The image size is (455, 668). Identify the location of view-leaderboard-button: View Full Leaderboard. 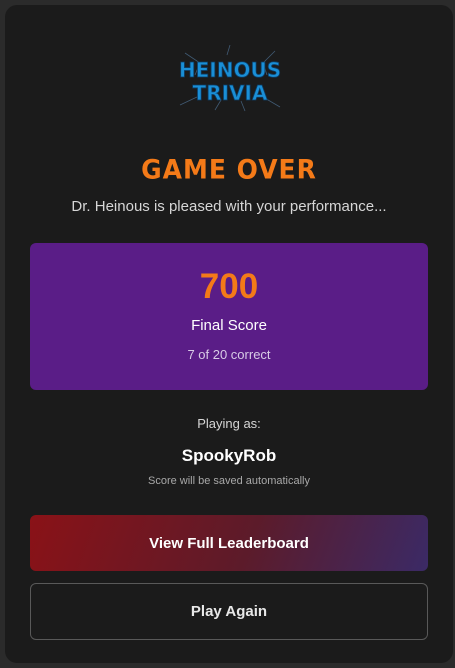
(229, 543).